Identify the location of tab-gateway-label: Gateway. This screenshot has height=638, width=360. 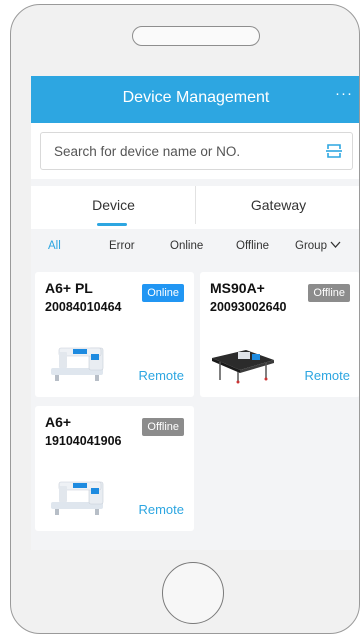
(278, 205).